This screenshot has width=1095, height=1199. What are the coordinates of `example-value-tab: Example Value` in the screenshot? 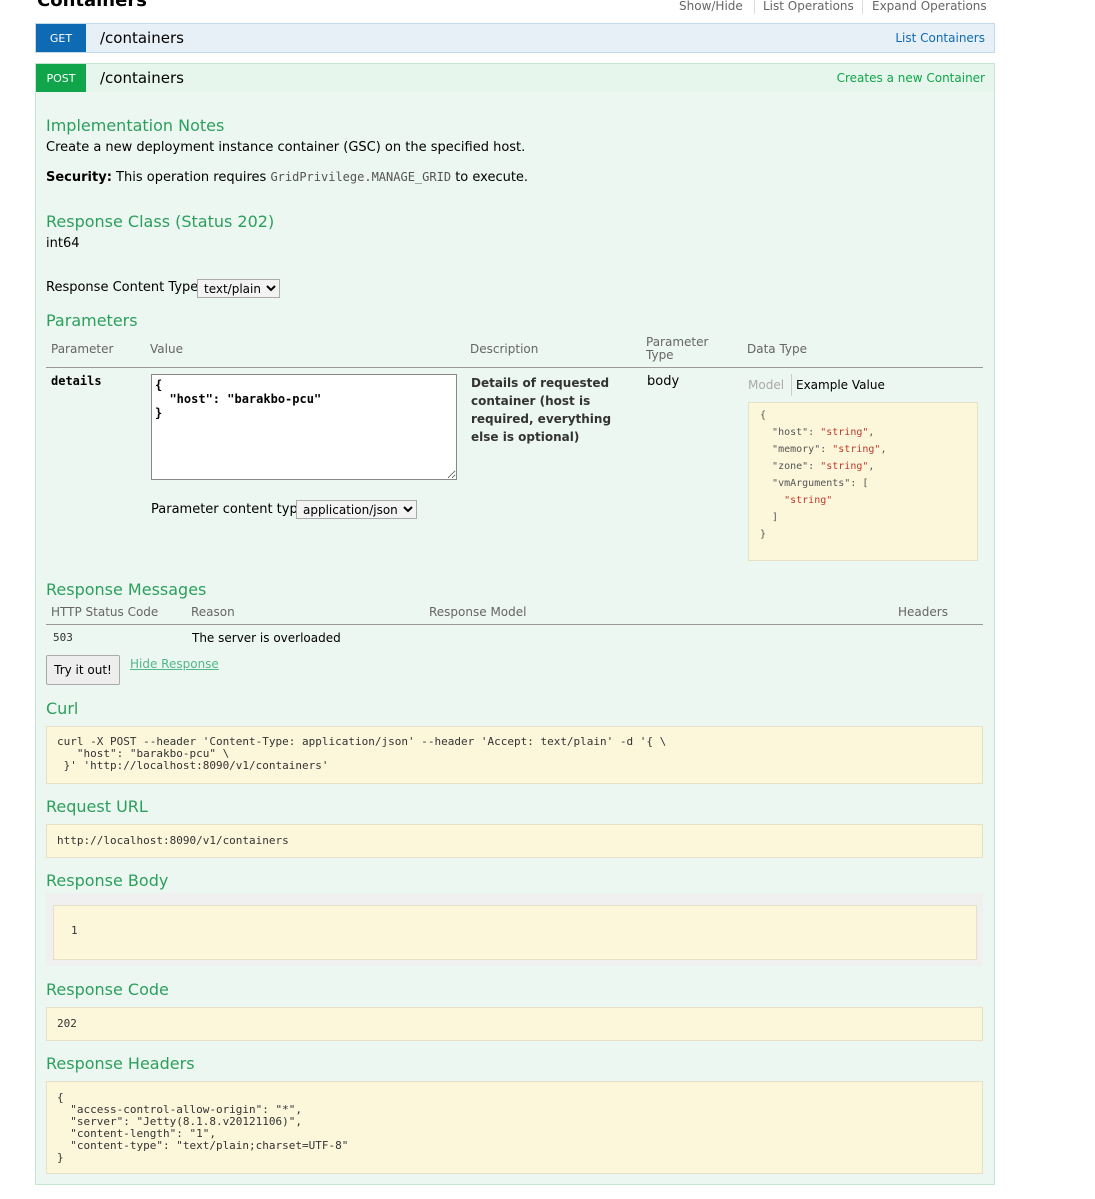 It's located at (840, 385).